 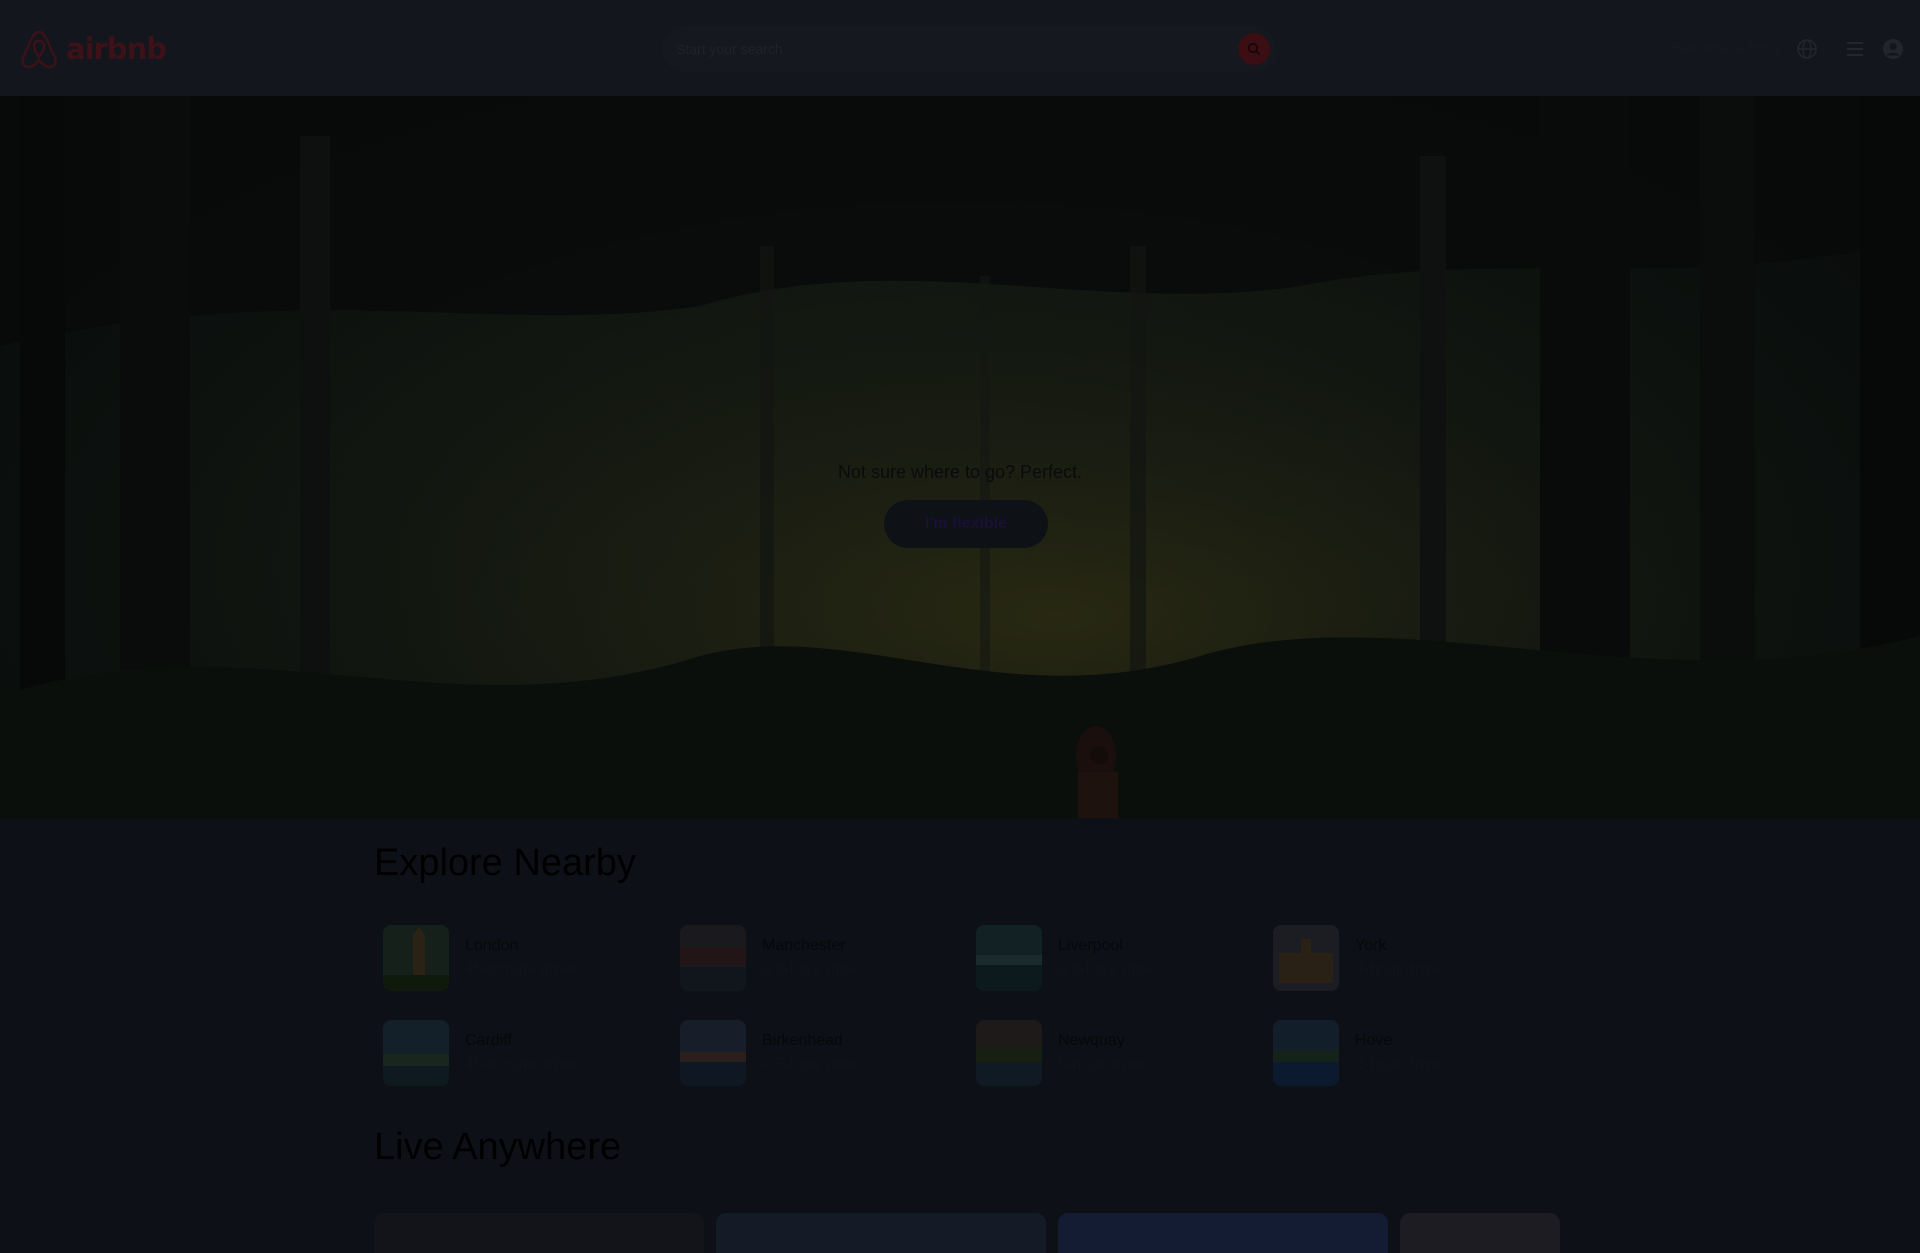 I want to click on birkenhead-thumbnail, so click(x=713, y=1053).